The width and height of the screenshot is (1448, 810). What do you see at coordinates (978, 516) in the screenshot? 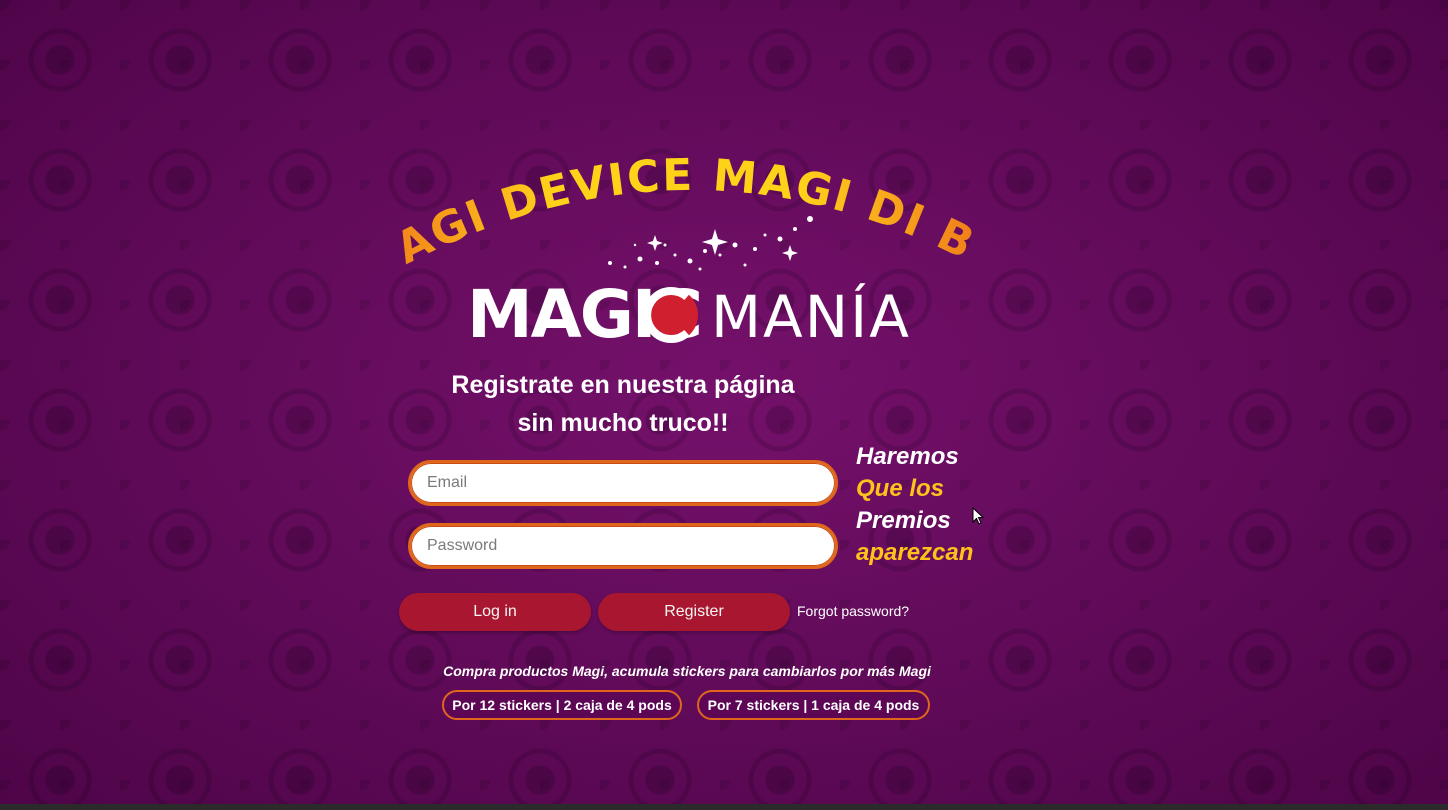
I see `mouse-cursor-icon` at bounding box center [978, 516].